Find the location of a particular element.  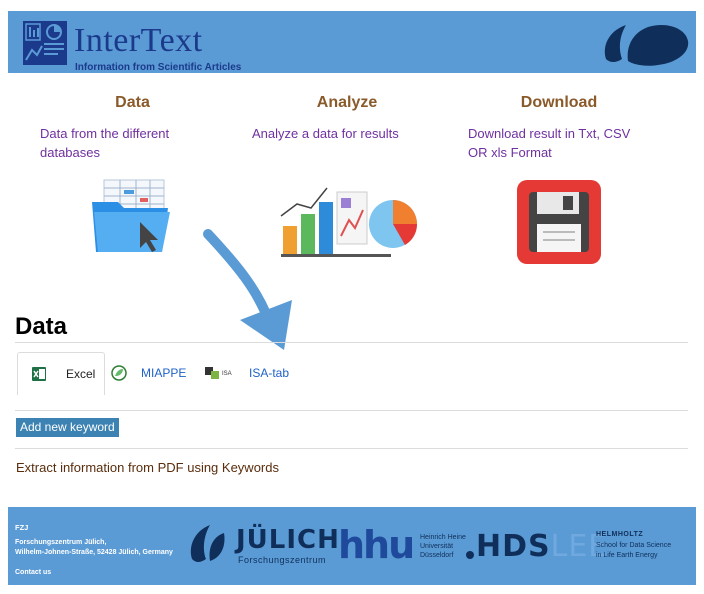

hds-text: HDS is located at coordinates (513, 546).